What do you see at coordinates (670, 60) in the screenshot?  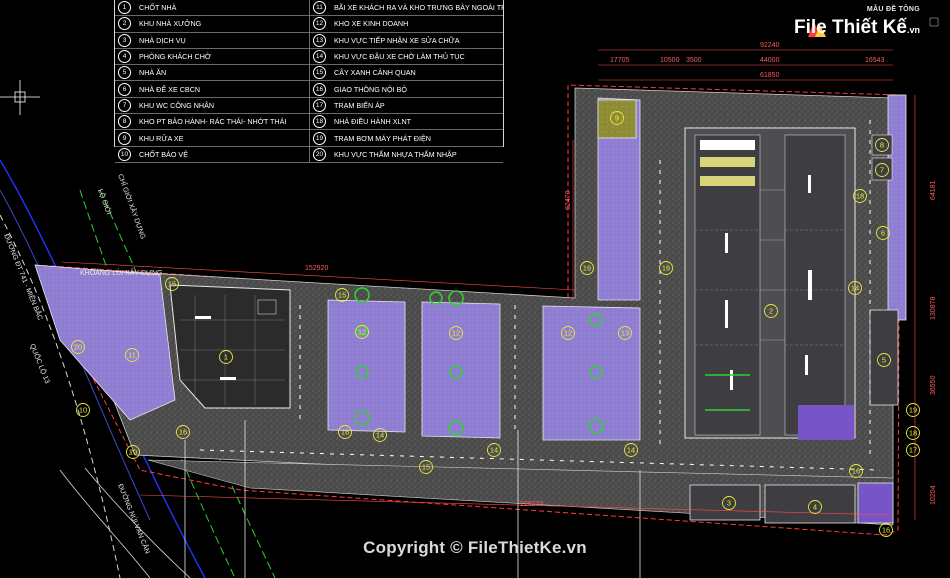 I see `svg-text: 10500` at bounding box center [670, 60].